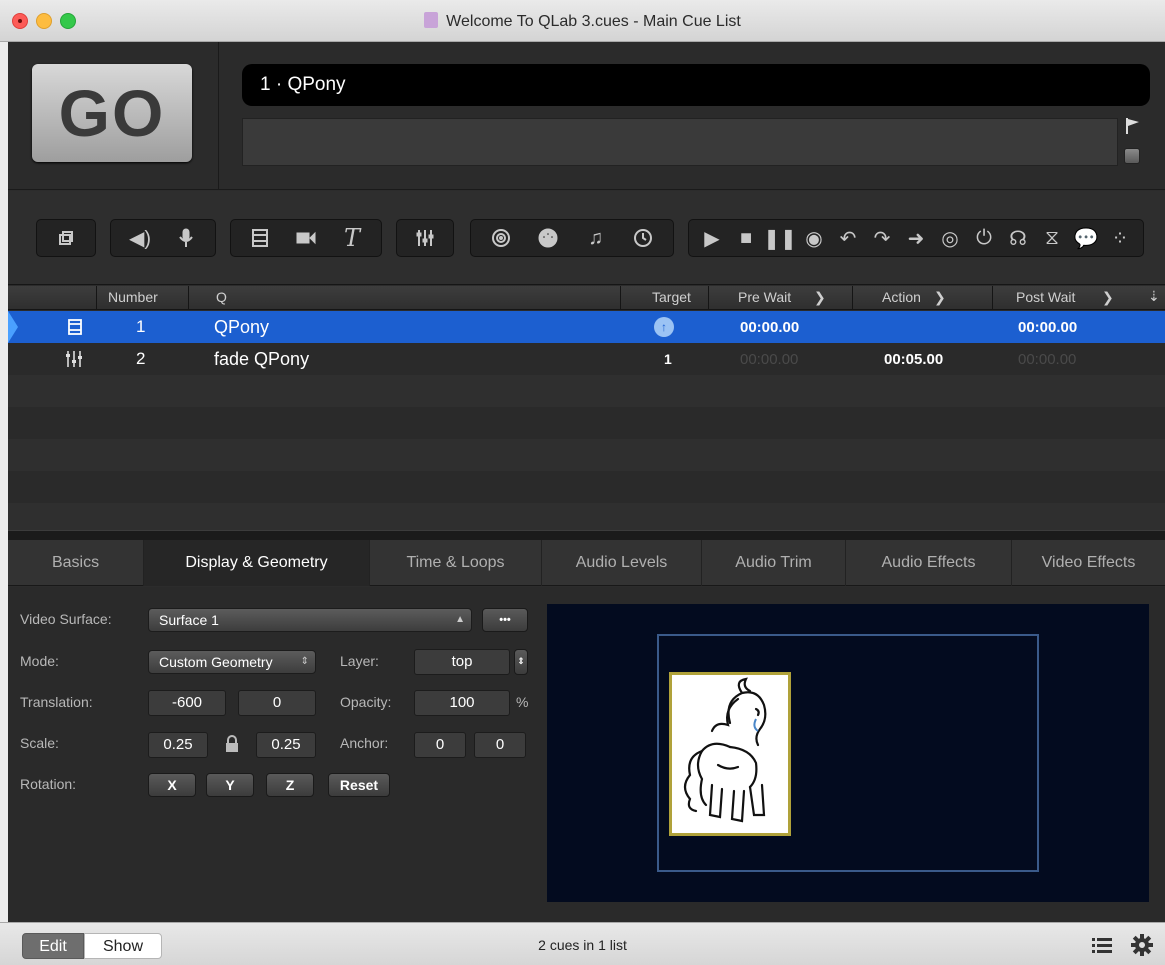  What do you see at coordinates (141, 326) in the screenshot?
I see `cue-number: 1` at bounding box center [141, 326].